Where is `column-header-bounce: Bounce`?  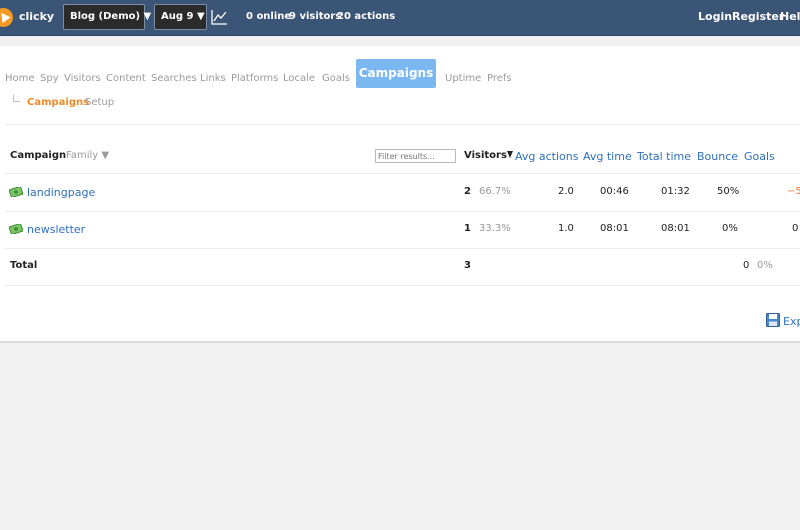
column-header-bounce: Bounce is located at coordinates (717, 156).